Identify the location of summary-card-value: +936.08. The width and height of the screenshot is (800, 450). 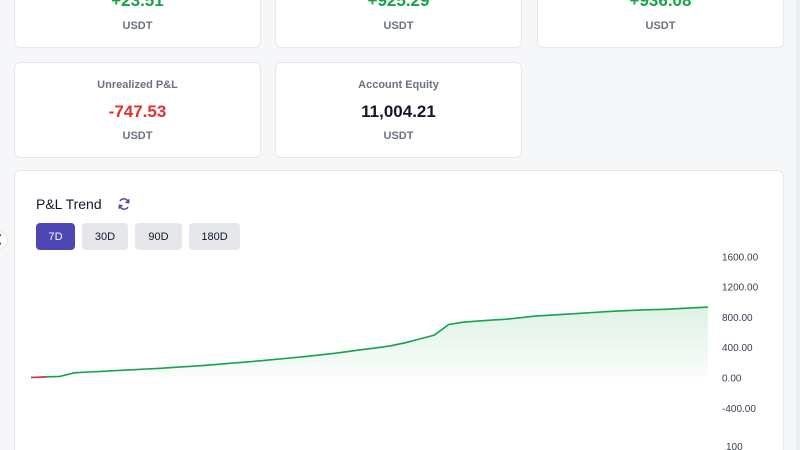
(660, 5).